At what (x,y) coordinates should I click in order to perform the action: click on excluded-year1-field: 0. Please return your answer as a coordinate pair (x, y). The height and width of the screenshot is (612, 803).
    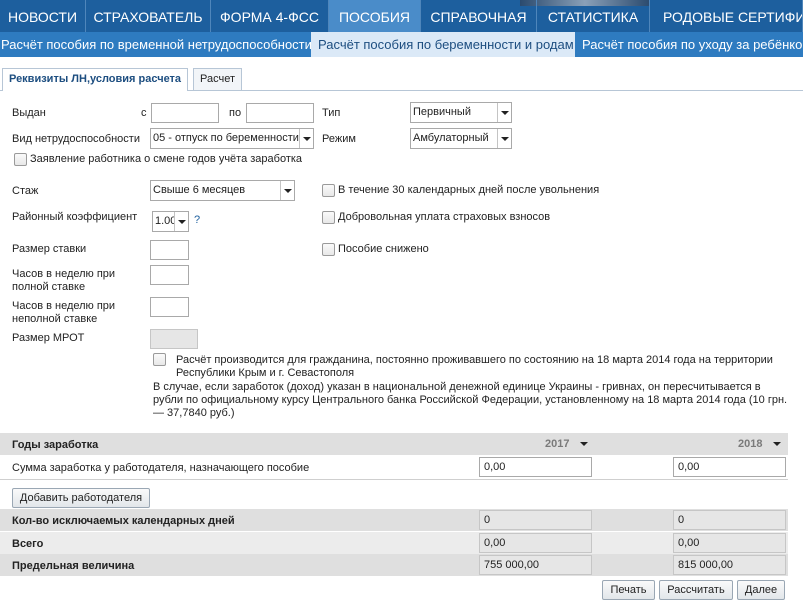
    Looking at the image, I should click on (535, 520).